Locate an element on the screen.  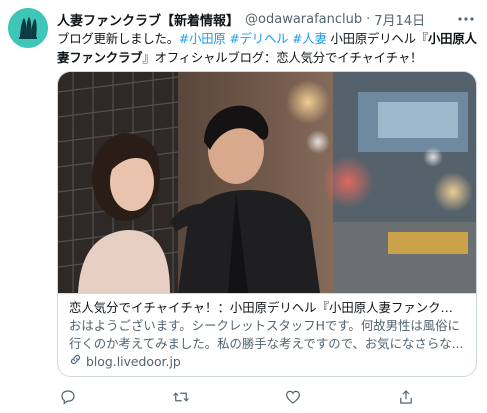
like-icon is located at coordinates (293, 397).